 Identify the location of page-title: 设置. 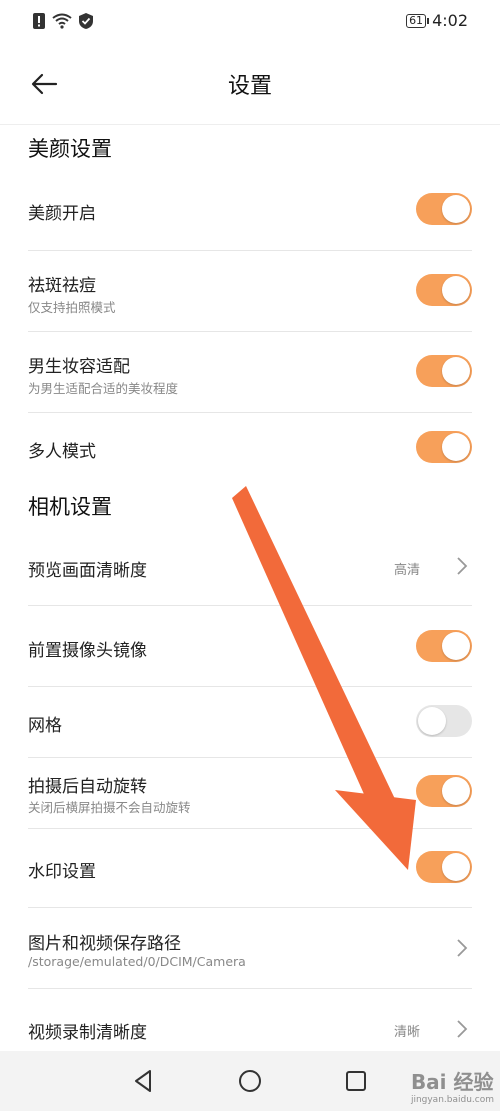
(249, 86).